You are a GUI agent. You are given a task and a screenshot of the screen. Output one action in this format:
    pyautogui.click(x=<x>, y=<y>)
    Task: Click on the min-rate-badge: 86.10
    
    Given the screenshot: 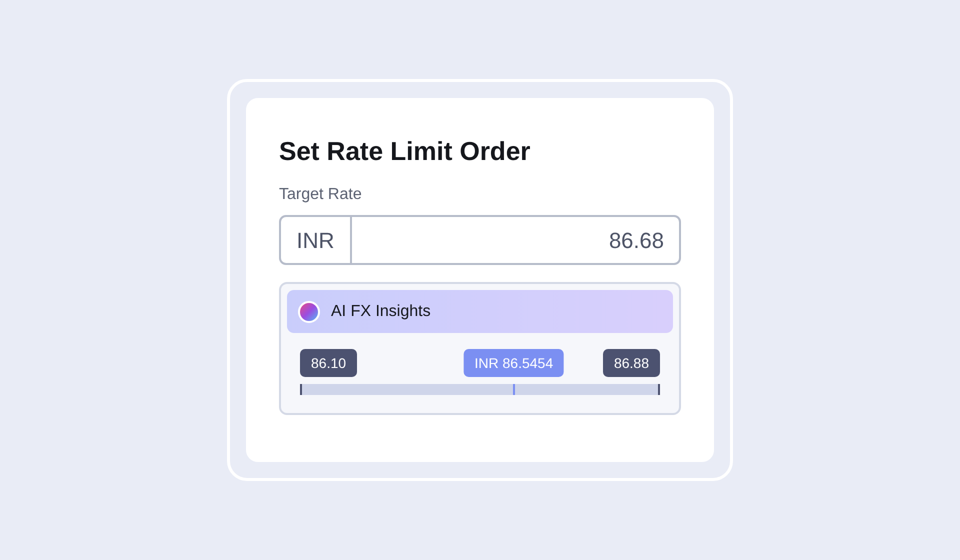 What is the action you would take?
    pyautogui.click(x=329, y=363)
    